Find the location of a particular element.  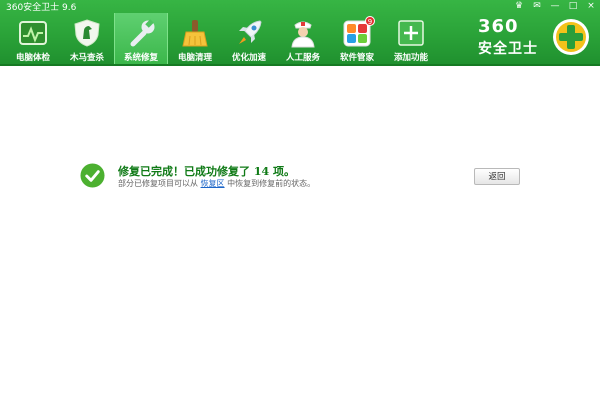

result-subtitle: 部分已修复项目可以从 恢复区 中恢复到修复前的状态。 is located at coordinates (216, 183).